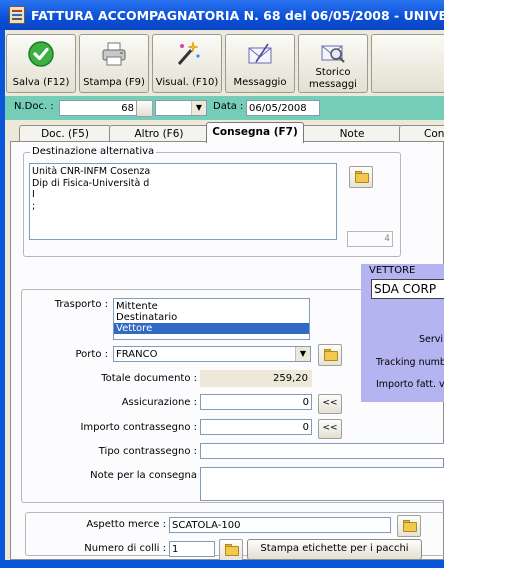 Image resolution: width=512 pixels, height=568 pixels. I want to click on trasporto-listbox: Mittente Destinatario Vettore, so click(211, 319).